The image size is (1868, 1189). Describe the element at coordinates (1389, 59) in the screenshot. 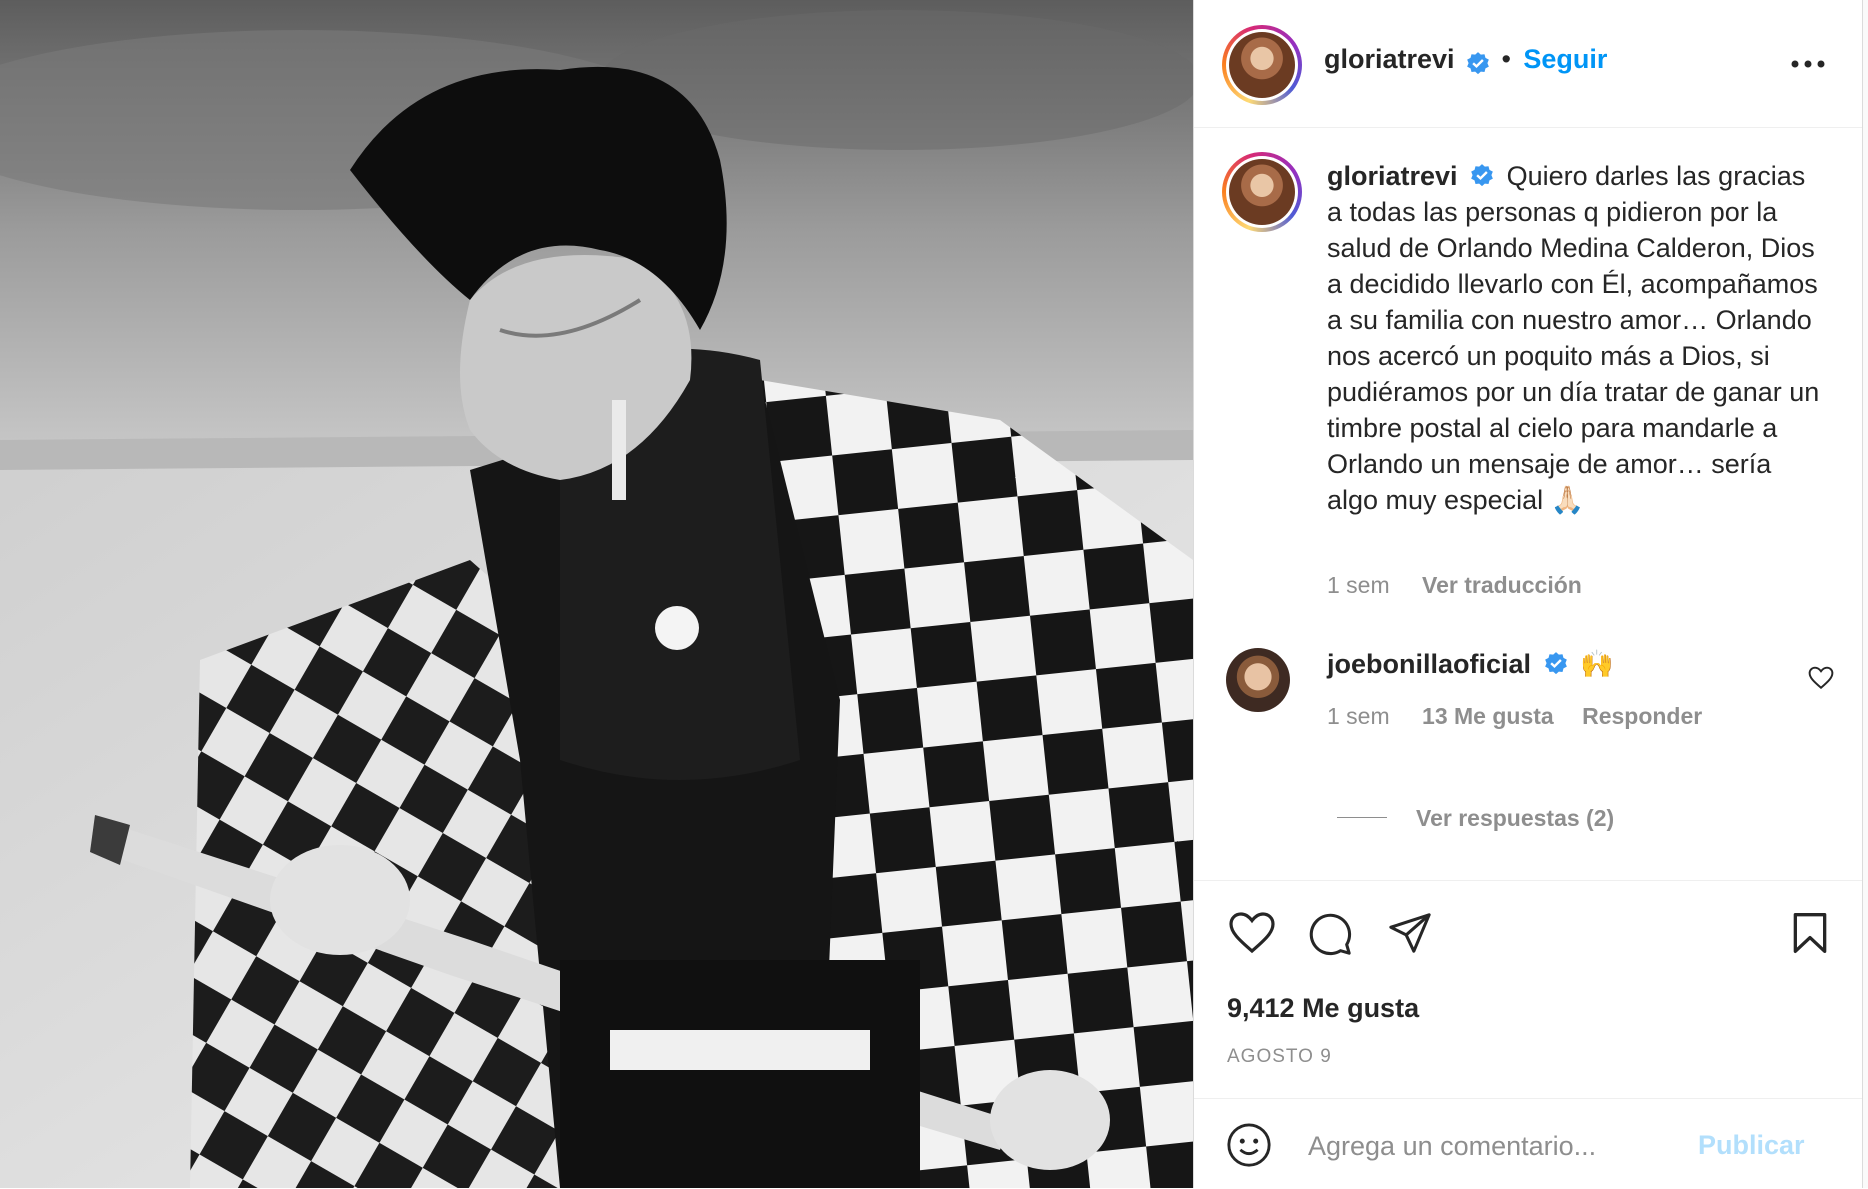

I see `author-username: gloriatrevi` at that location.